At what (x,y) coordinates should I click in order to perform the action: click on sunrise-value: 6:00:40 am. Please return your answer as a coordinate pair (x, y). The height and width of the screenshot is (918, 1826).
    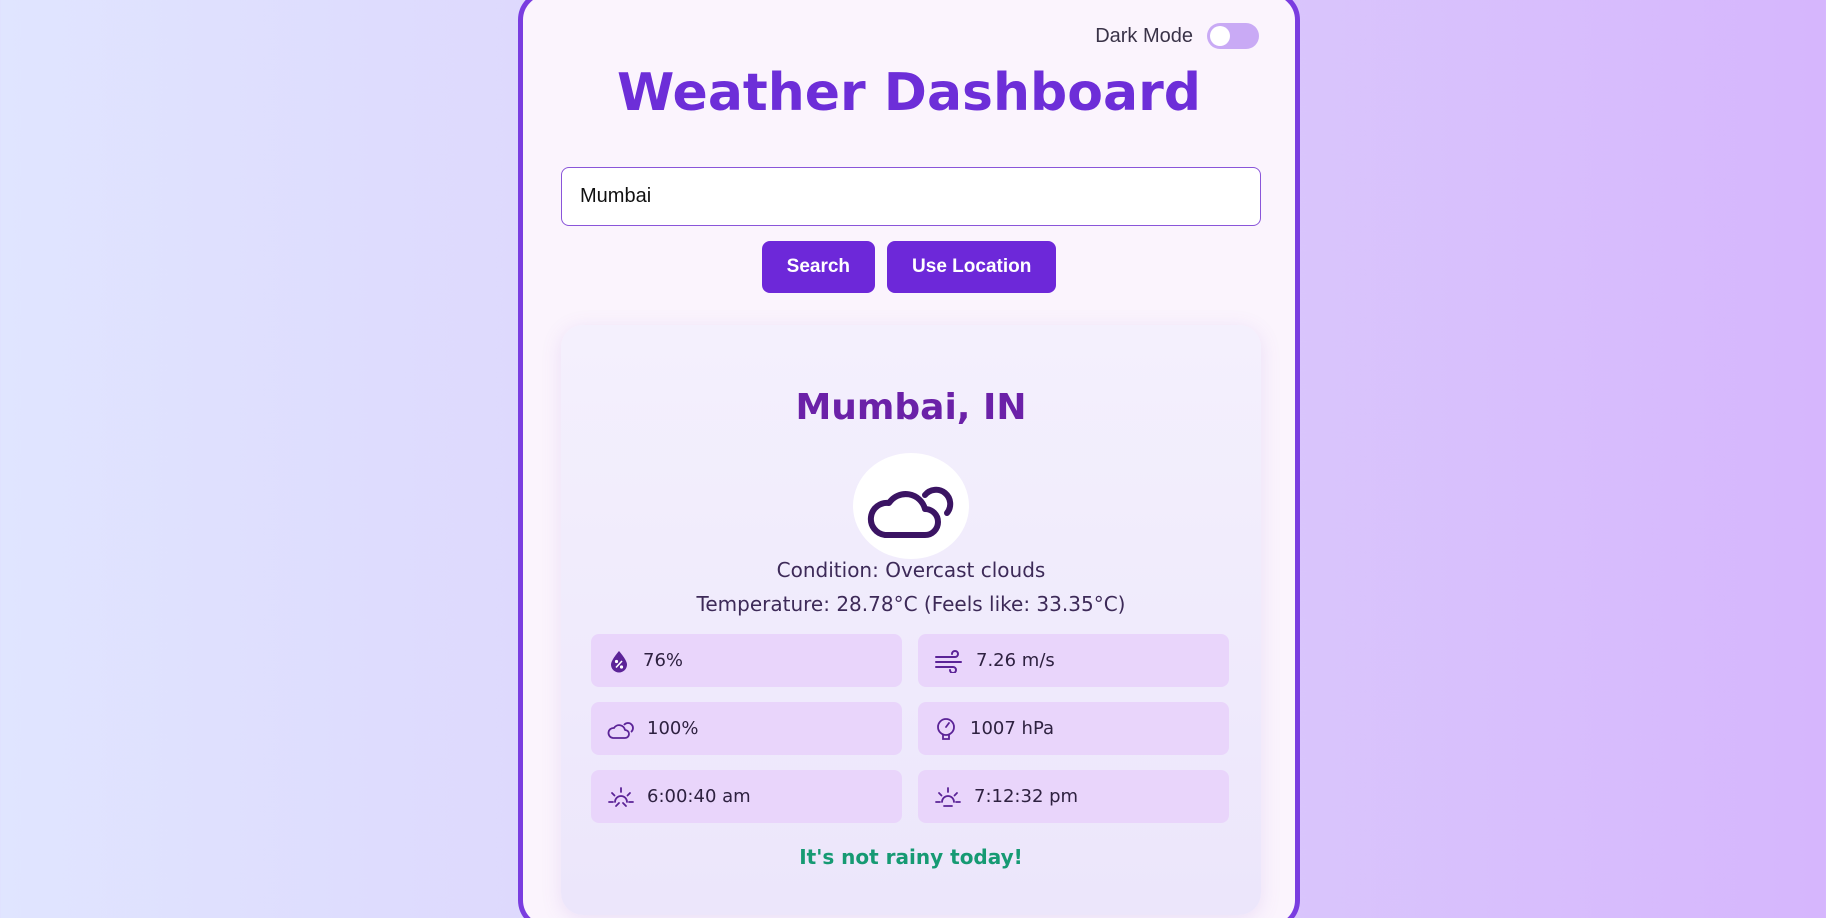
    Looking at the image, I should click on (699, 796).